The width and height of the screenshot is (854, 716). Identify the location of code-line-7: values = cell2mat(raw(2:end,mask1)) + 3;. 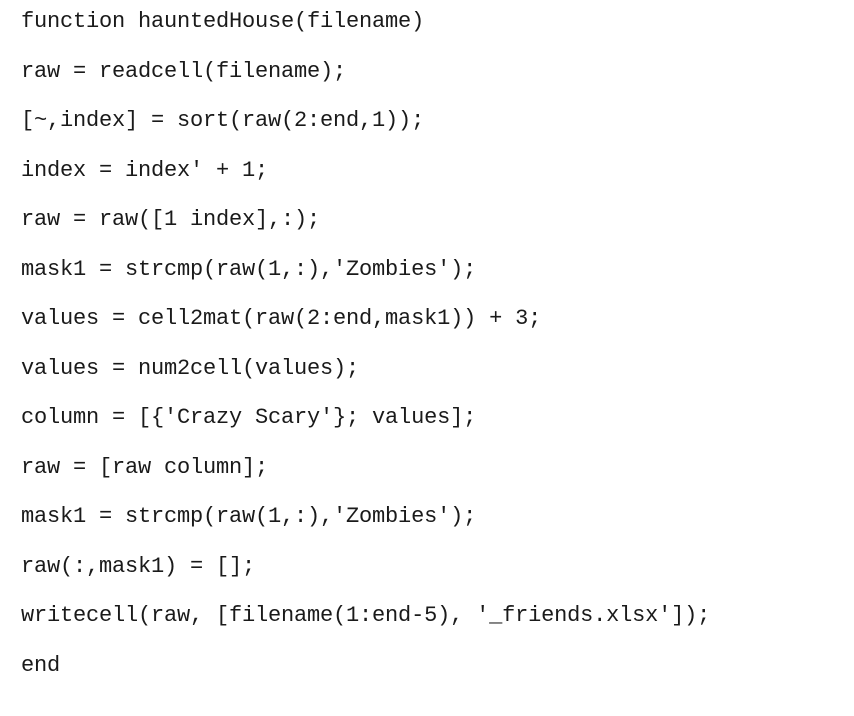
(281, 318).